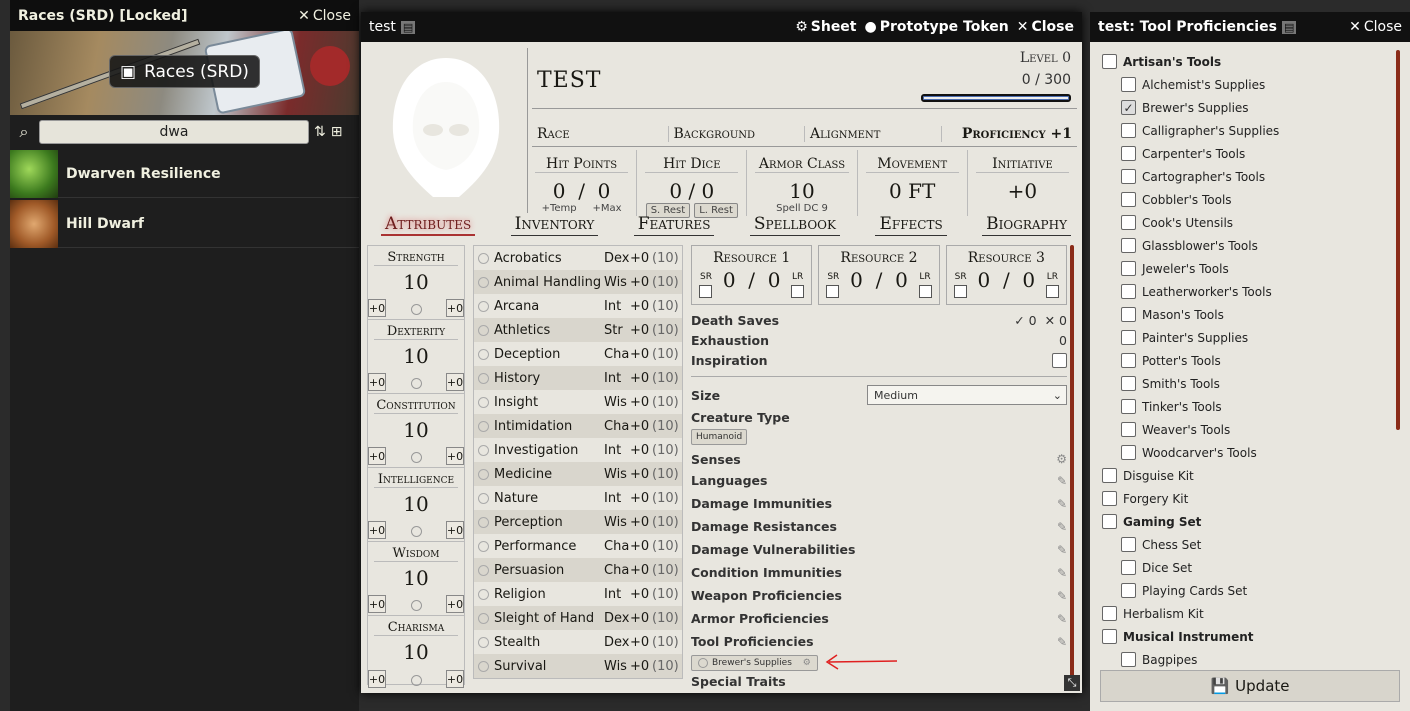 The height and width of the screenshot is (711, 1410). Describe the element at coordinates (878, 258) in the screenshot. I see `resource-title: Resource 2` at that location.